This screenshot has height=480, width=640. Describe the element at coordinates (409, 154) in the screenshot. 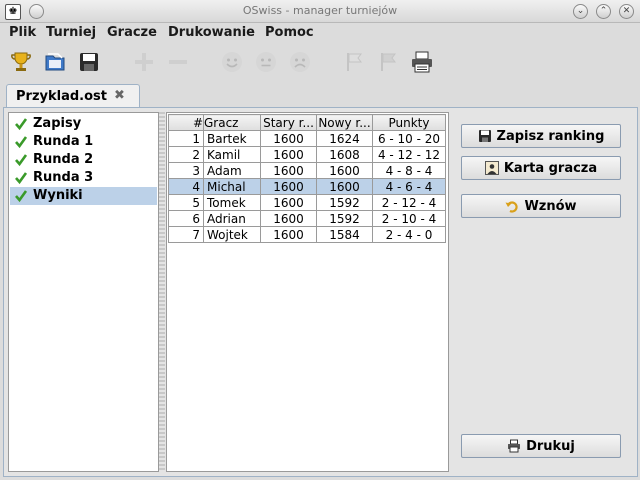

I see `cell-points: 4 - 12 - 12` at that location.